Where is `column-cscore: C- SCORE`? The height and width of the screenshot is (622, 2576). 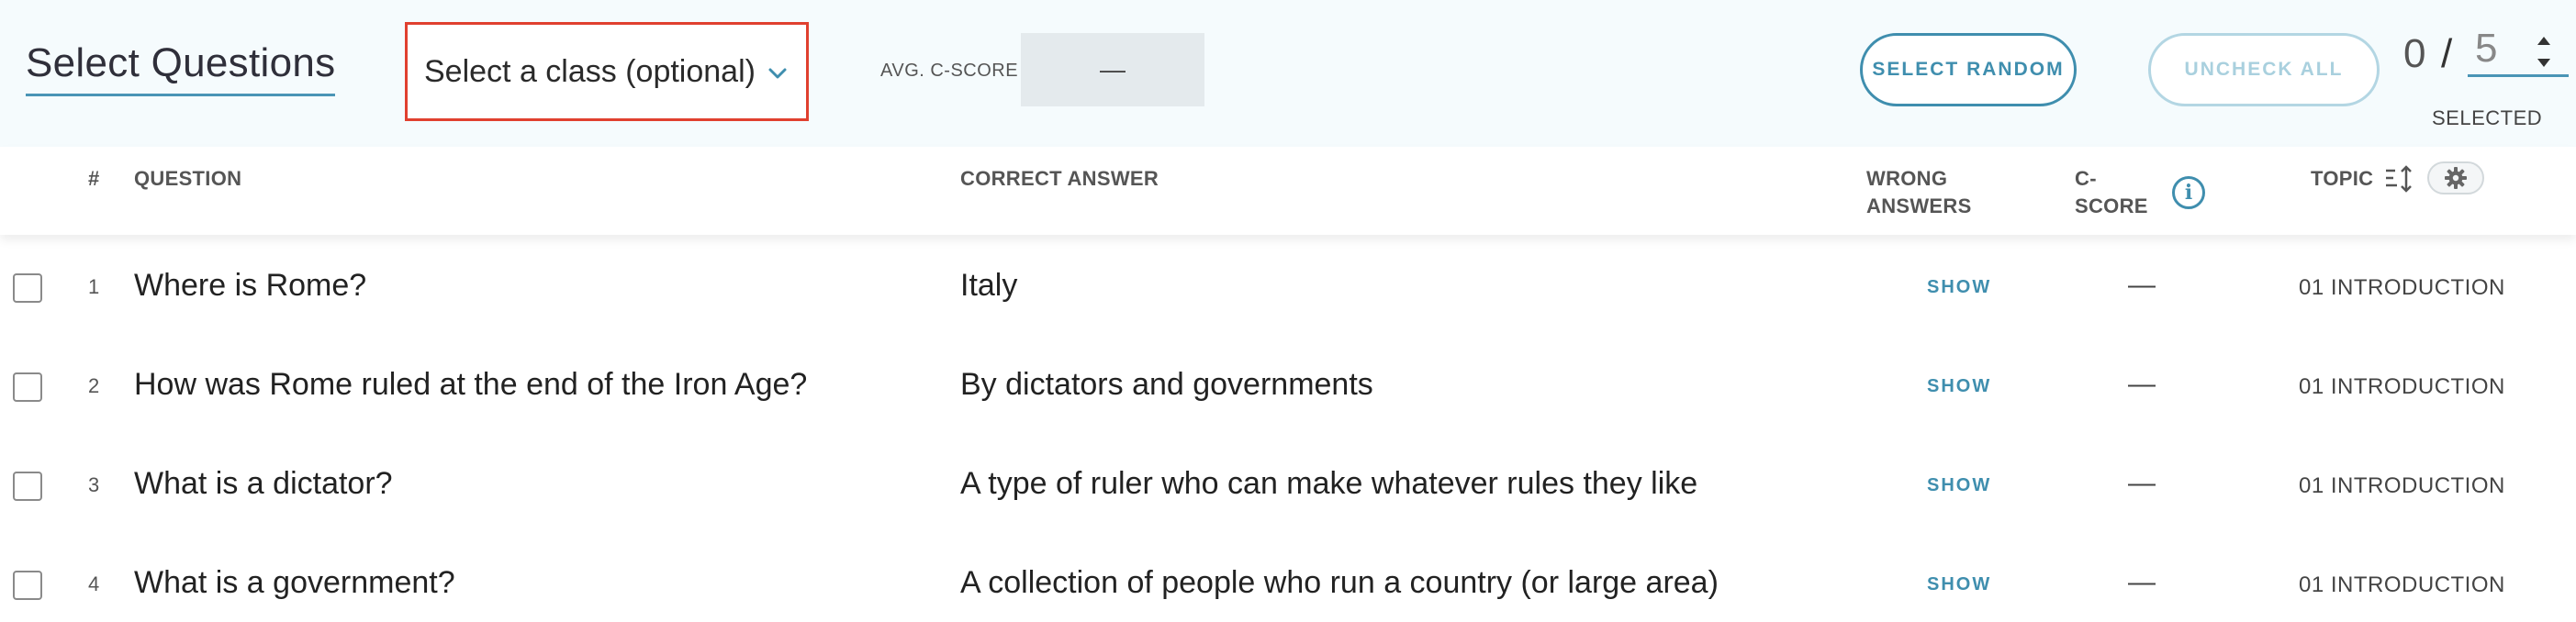
column-cscore: C- SCORE is located at coordinates (2111, 192).